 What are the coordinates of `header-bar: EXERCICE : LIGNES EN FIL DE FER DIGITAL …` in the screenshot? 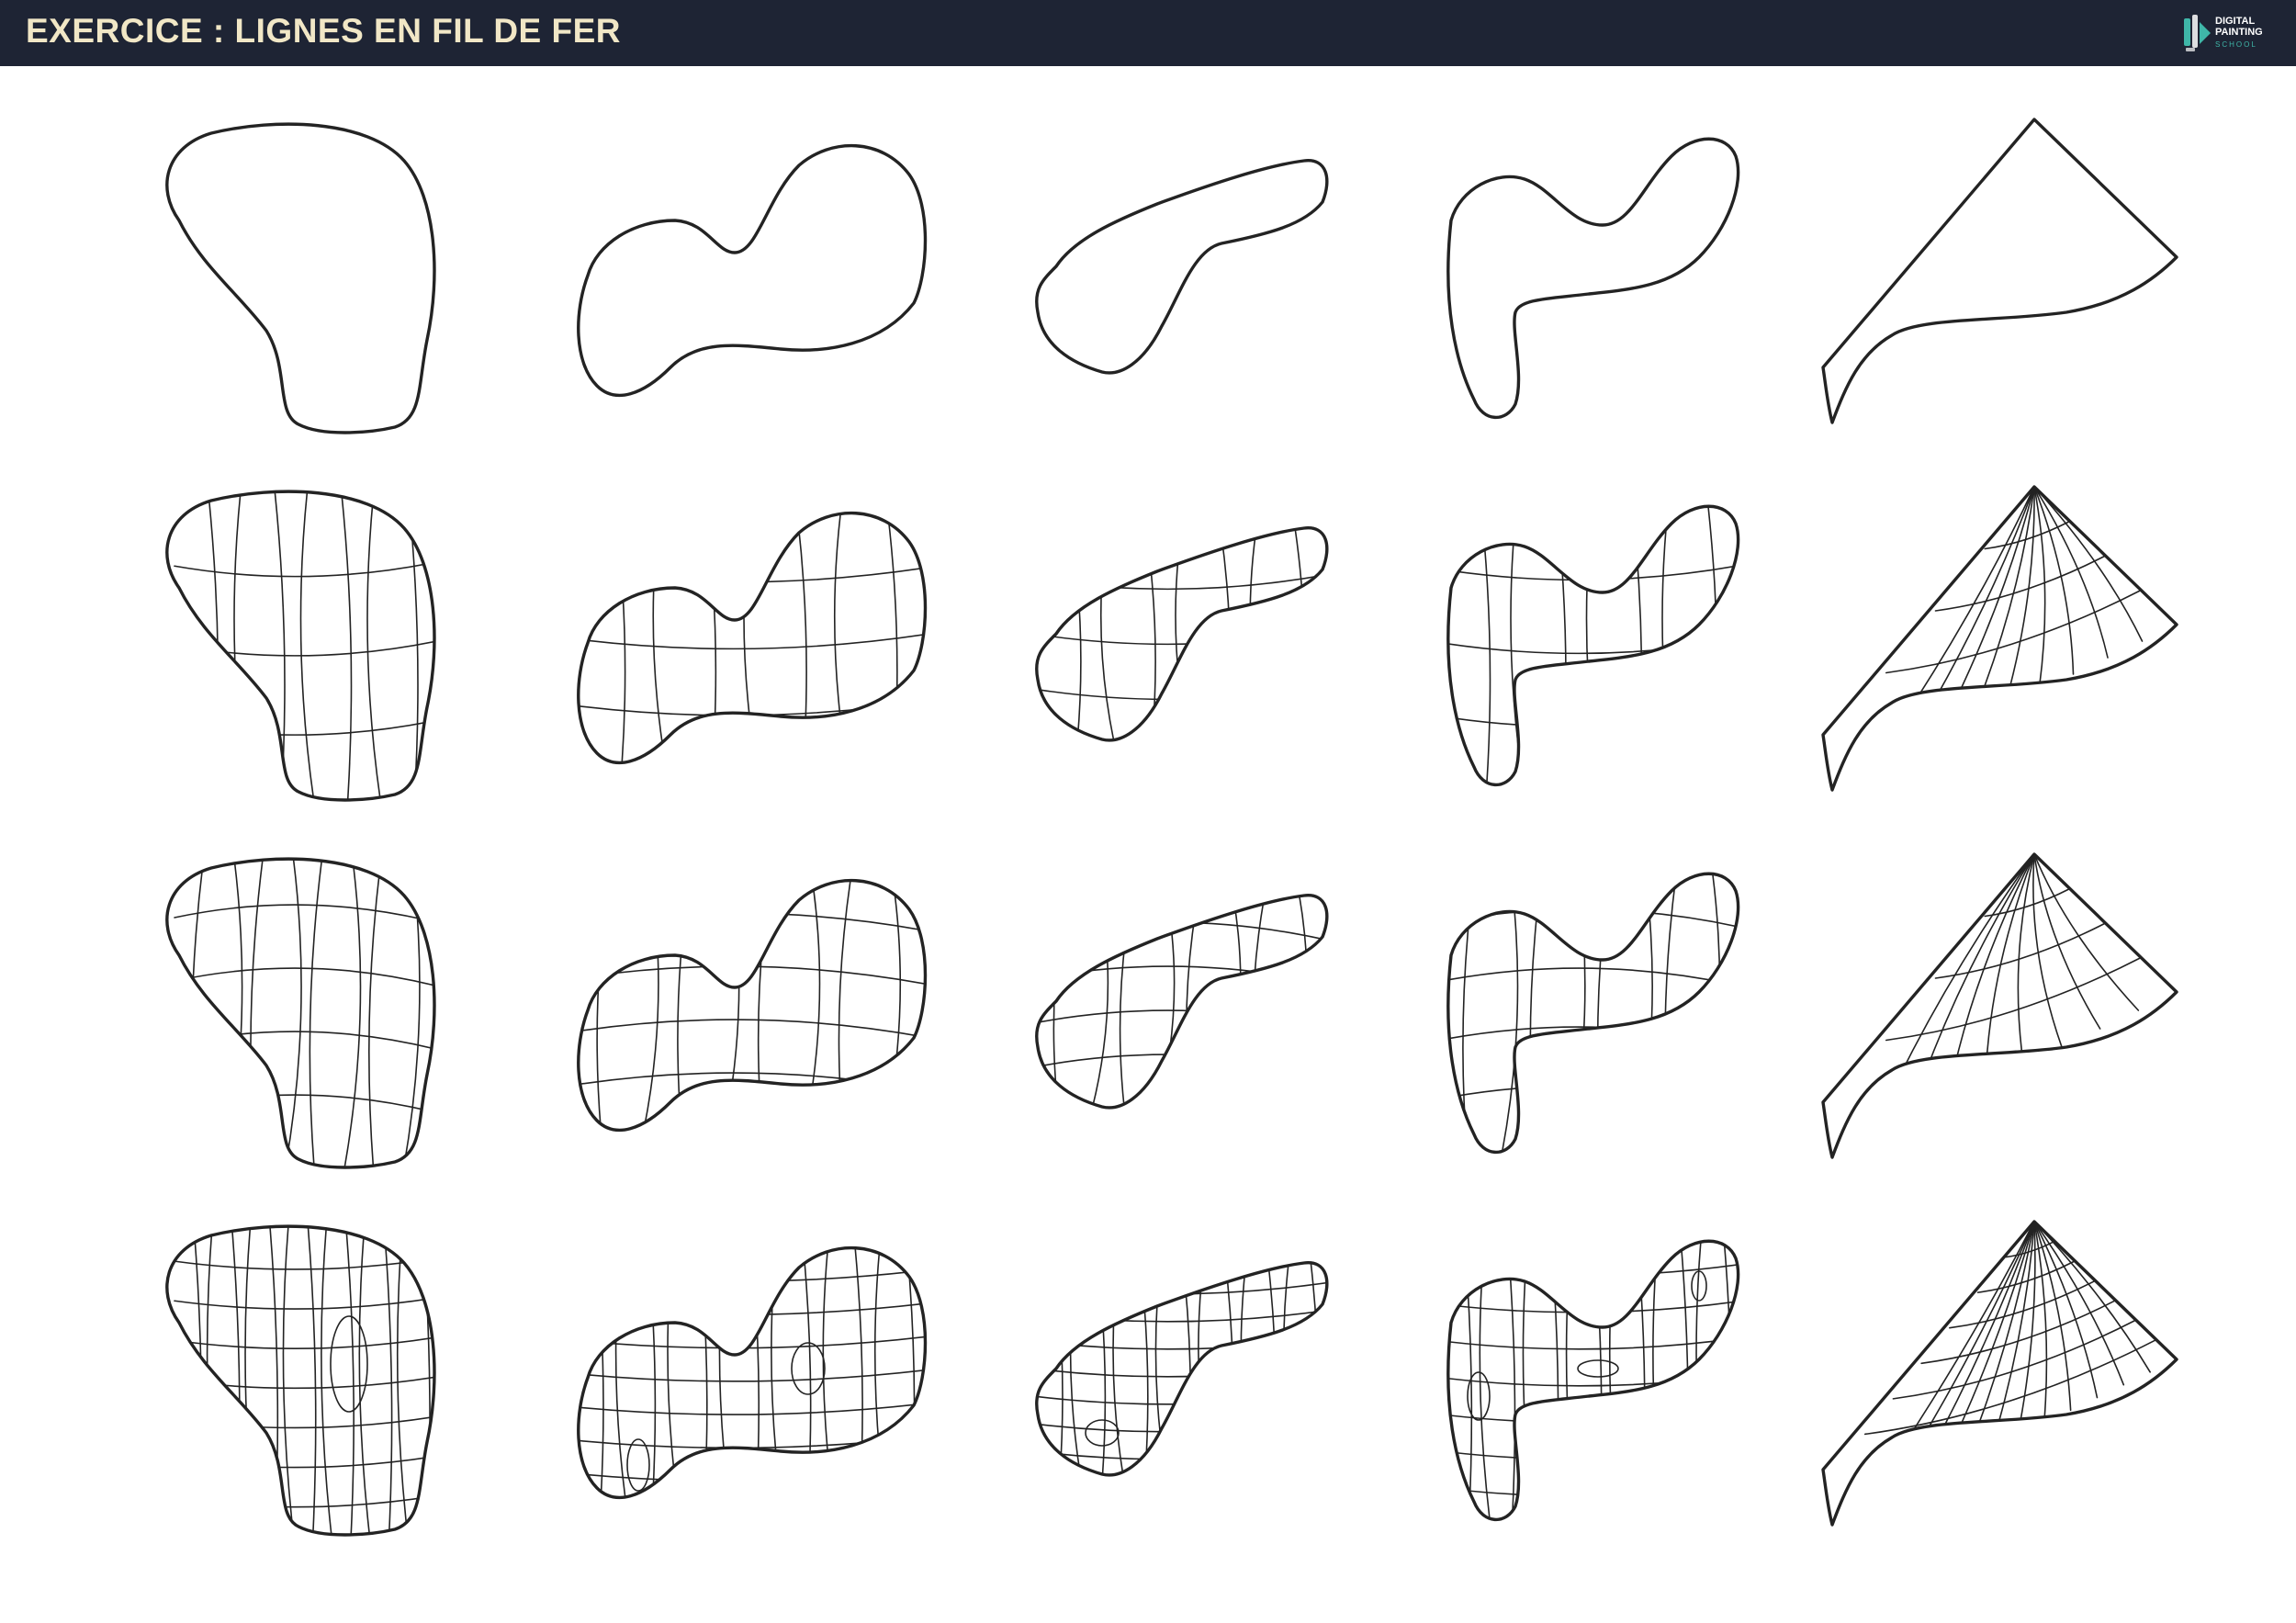 It's located at (1148, 33).